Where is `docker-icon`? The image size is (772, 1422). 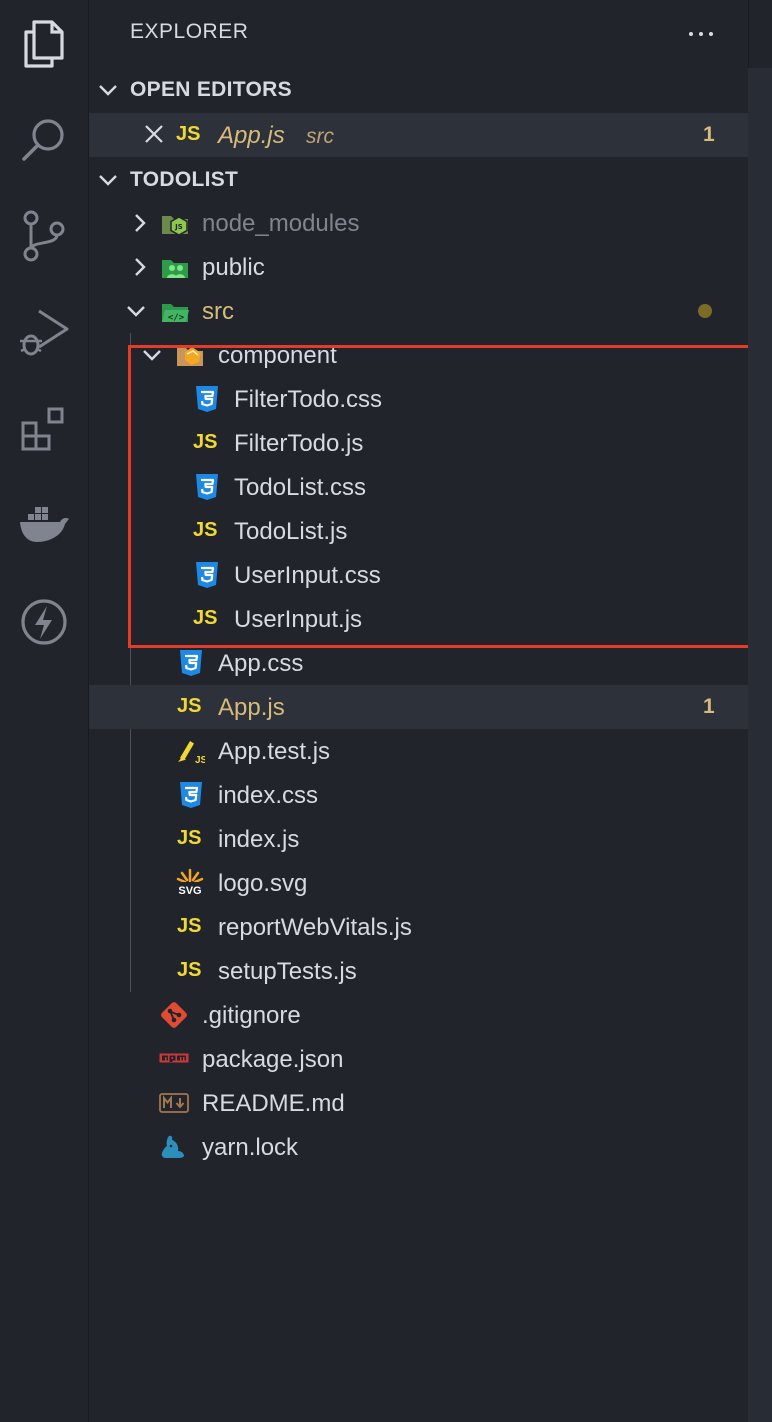
docker-icon is located at coordinates (44, 524).